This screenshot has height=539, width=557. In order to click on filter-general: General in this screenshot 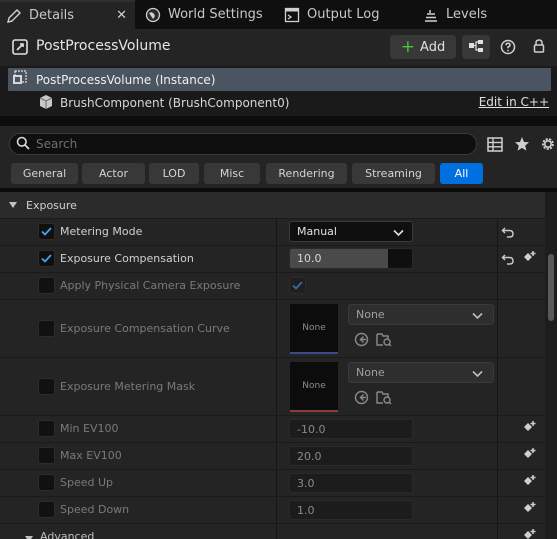, I will do `click(44, 173)`.